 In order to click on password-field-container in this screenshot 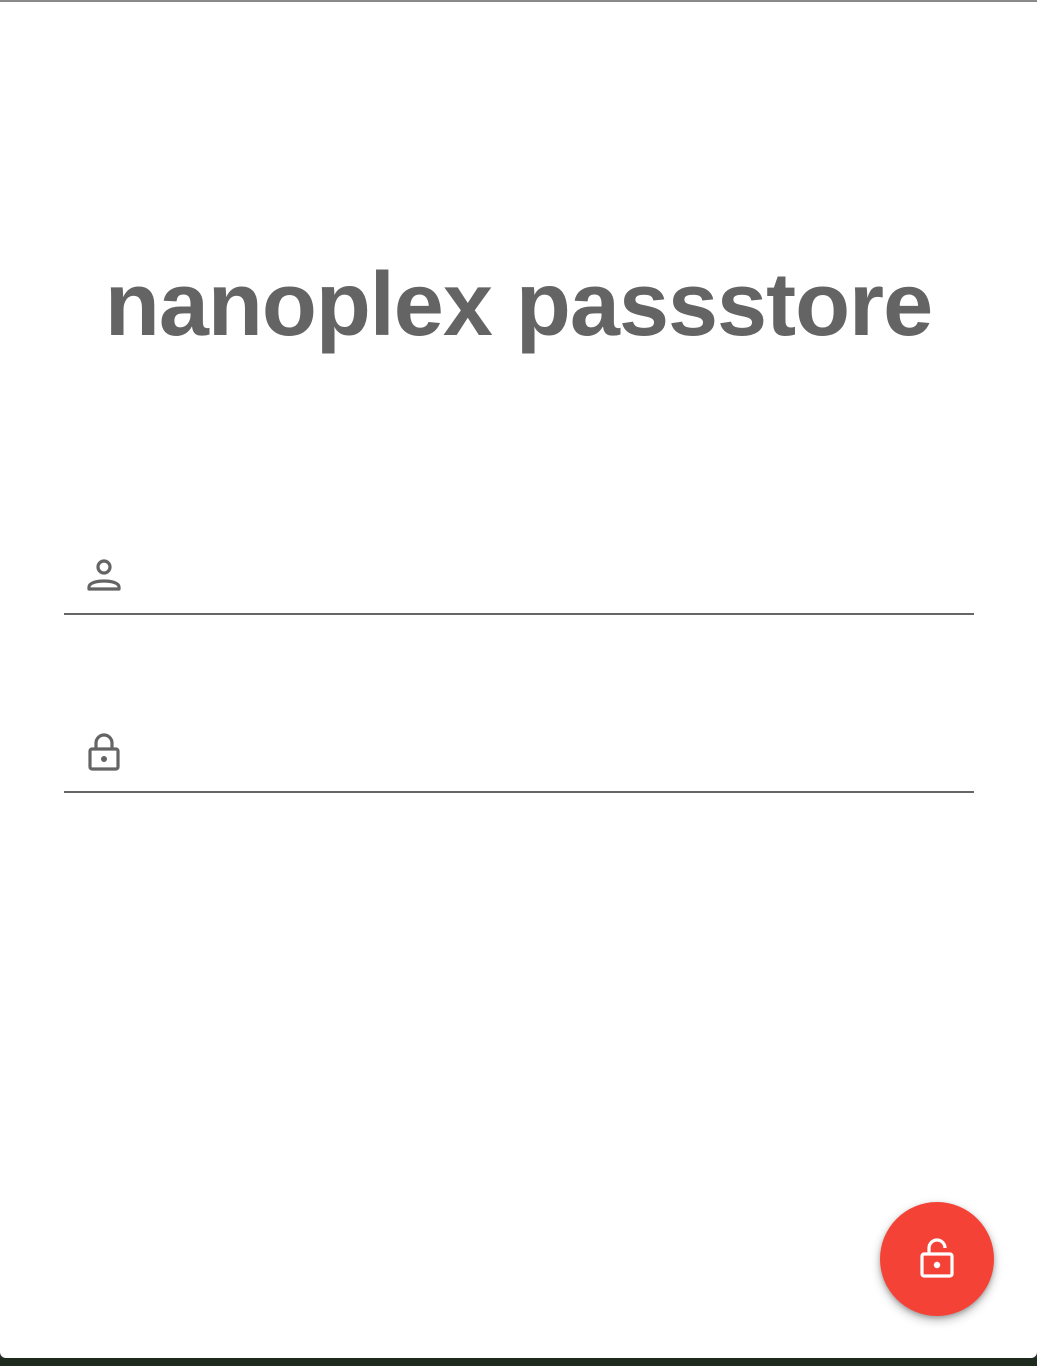, I will do `click(519, 762)`.